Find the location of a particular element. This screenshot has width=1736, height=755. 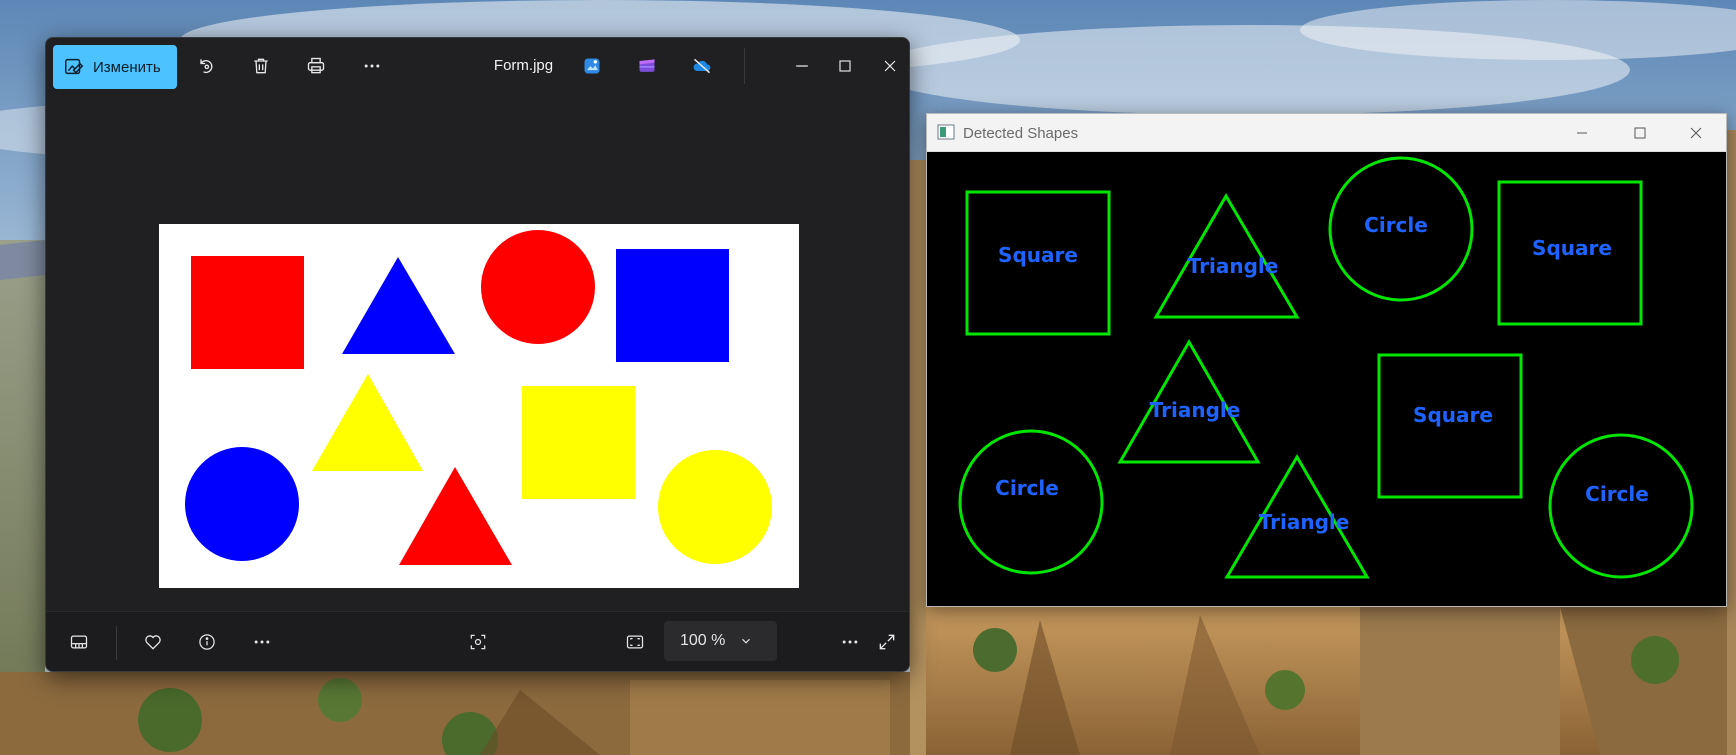

focus-frame-icon is located at coordinates (478, 642).